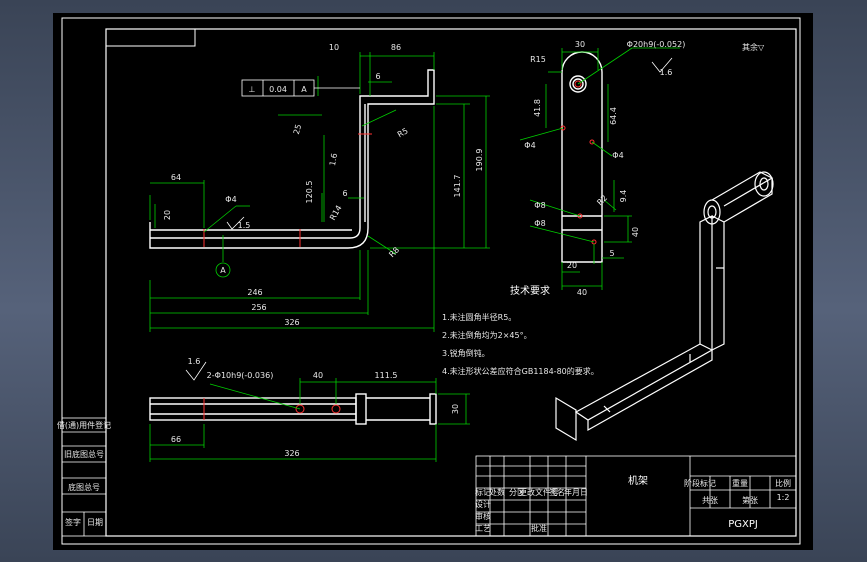 This screenshot has width=867, height=562. I want to click on tolerance-datum: A, so click(304, 89).